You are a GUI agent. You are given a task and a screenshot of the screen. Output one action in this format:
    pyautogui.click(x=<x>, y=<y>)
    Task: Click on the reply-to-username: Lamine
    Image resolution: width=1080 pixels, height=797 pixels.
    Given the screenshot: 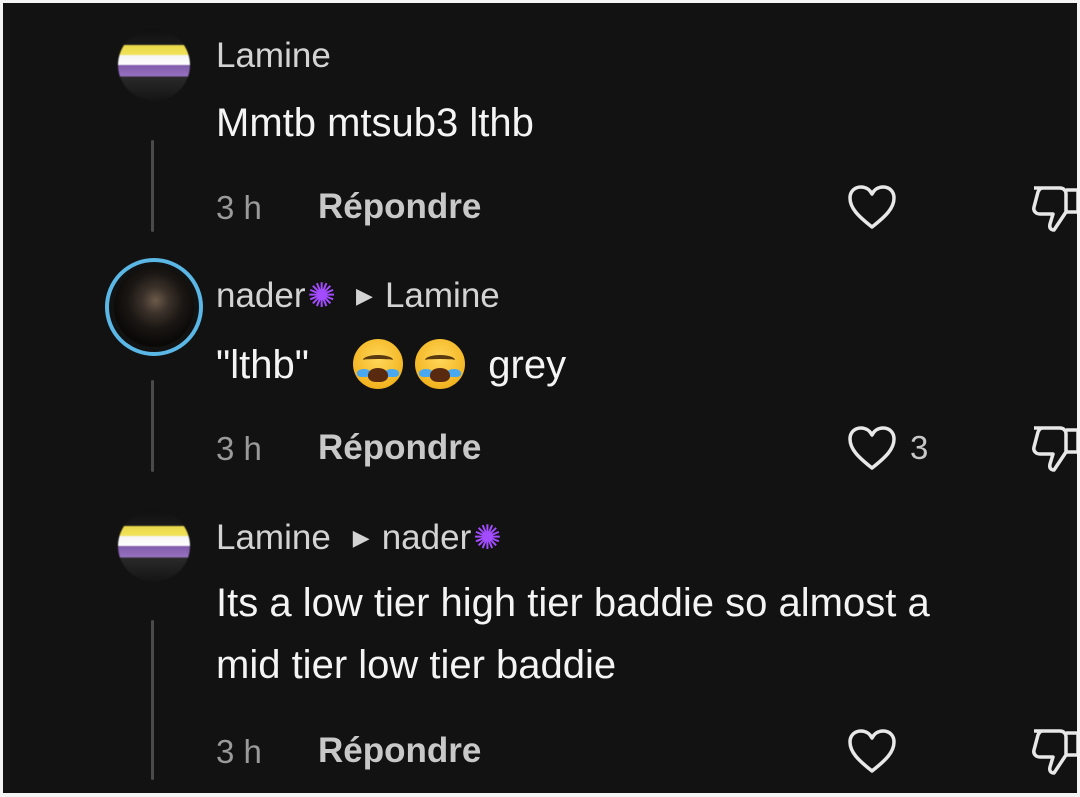 What is the action you would take?
    pyautogui.click(x=442, y=296)
    